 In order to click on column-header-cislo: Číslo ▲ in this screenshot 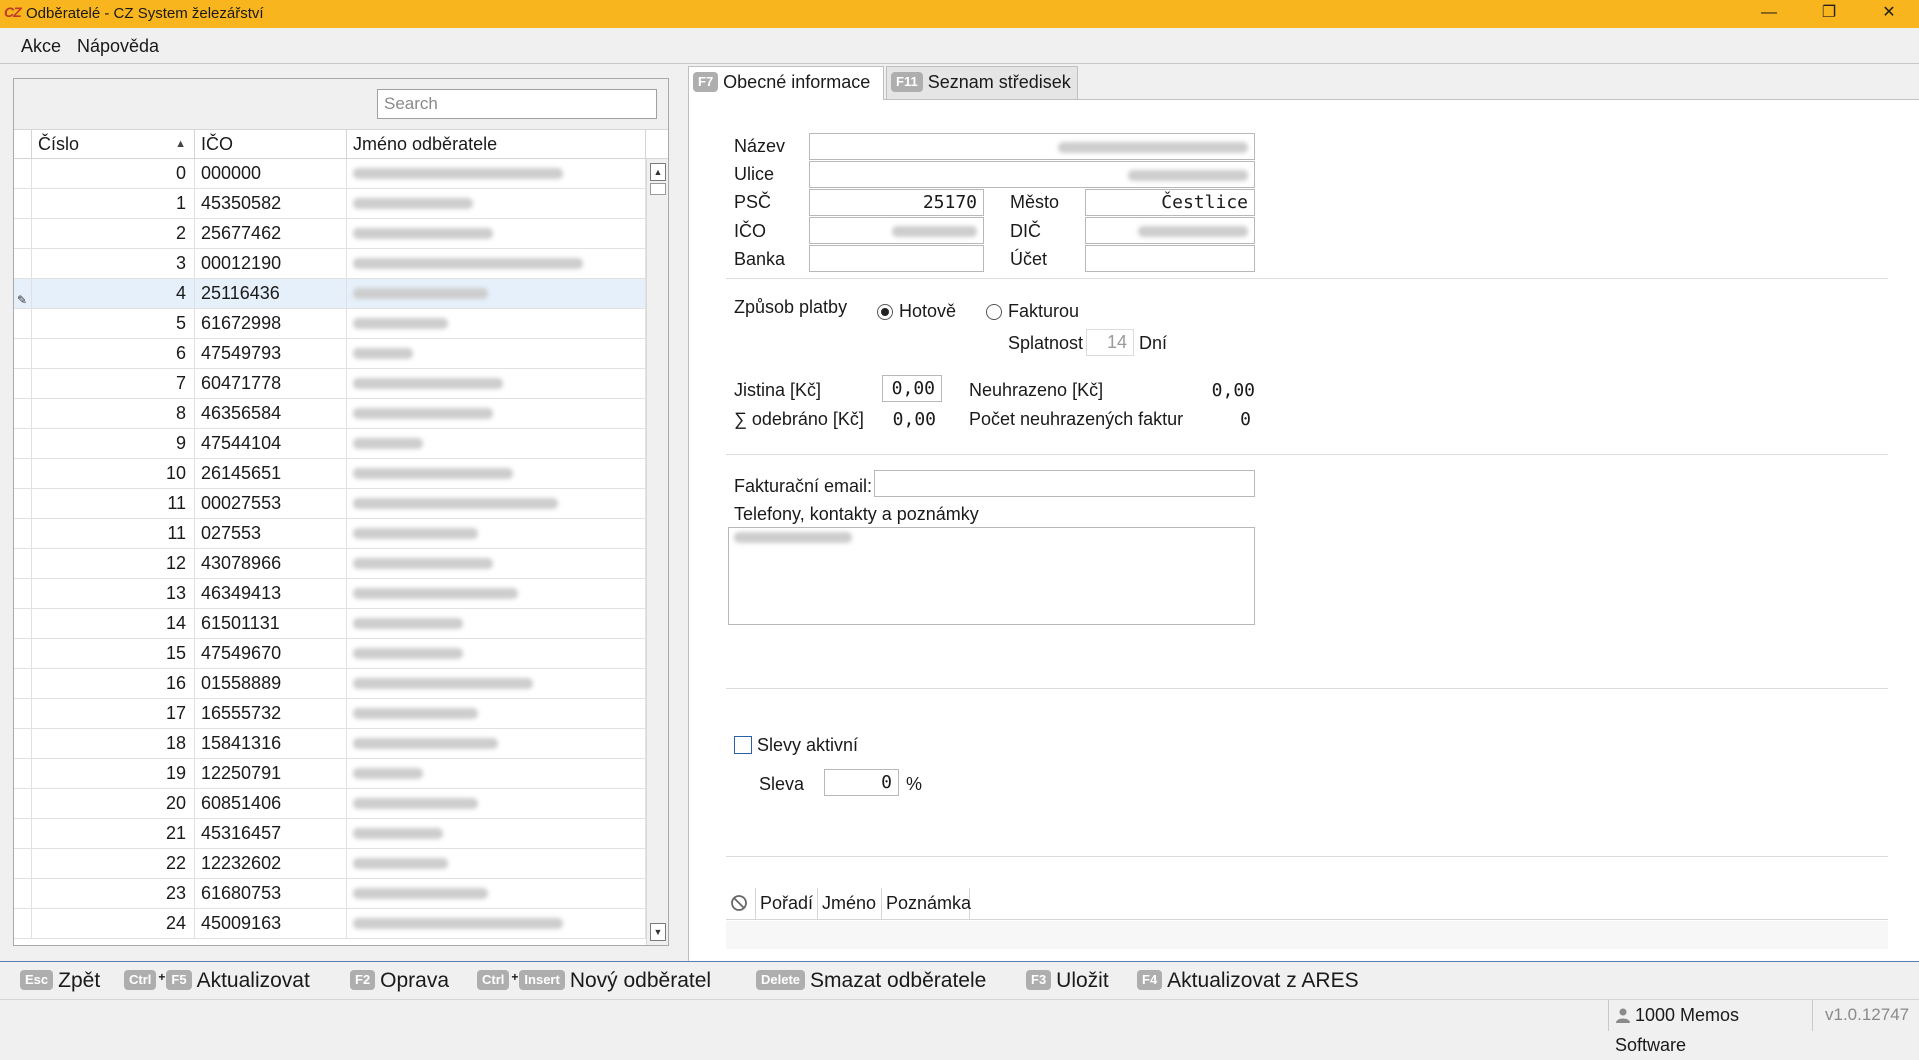, I will do `click(113, 144)`.